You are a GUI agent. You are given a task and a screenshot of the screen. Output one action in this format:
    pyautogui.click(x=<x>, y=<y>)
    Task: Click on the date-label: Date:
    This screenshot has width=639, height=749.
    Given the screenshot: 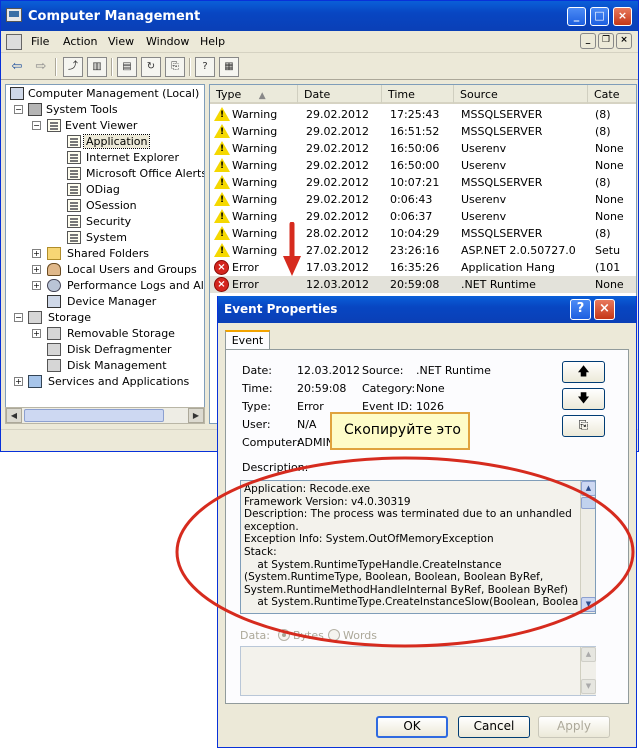 What is the action you would take?
    pyautogui.click(x=257, y=370)
    